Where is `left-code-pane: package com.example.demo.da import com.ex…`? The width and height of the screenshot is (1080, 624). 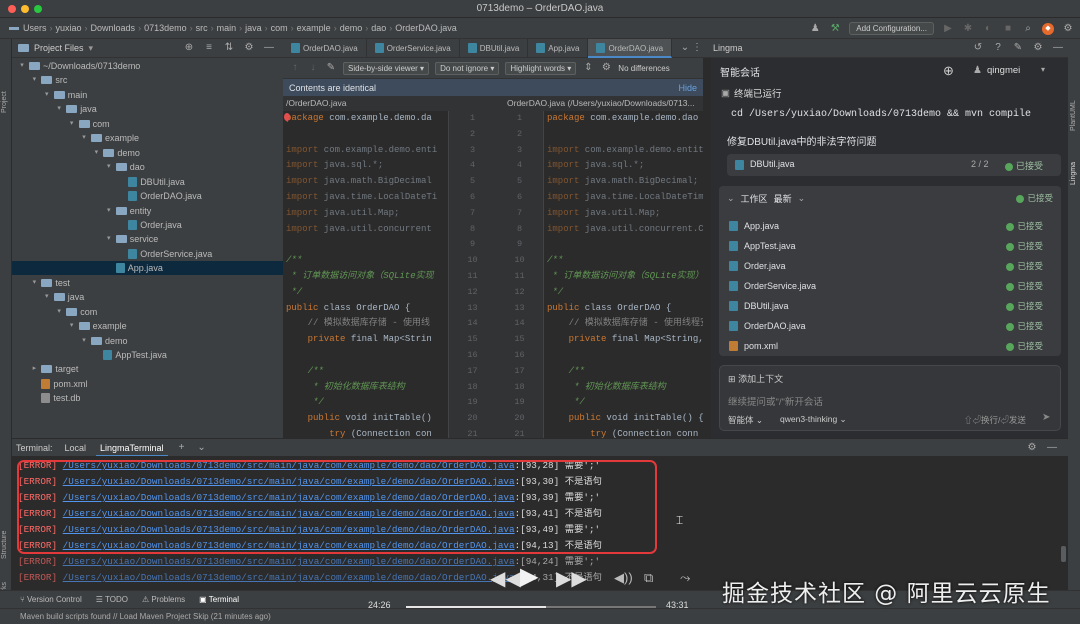 left-code-pane: package com.example.demo.da import com.ex… is located at coordinates (365, 274).